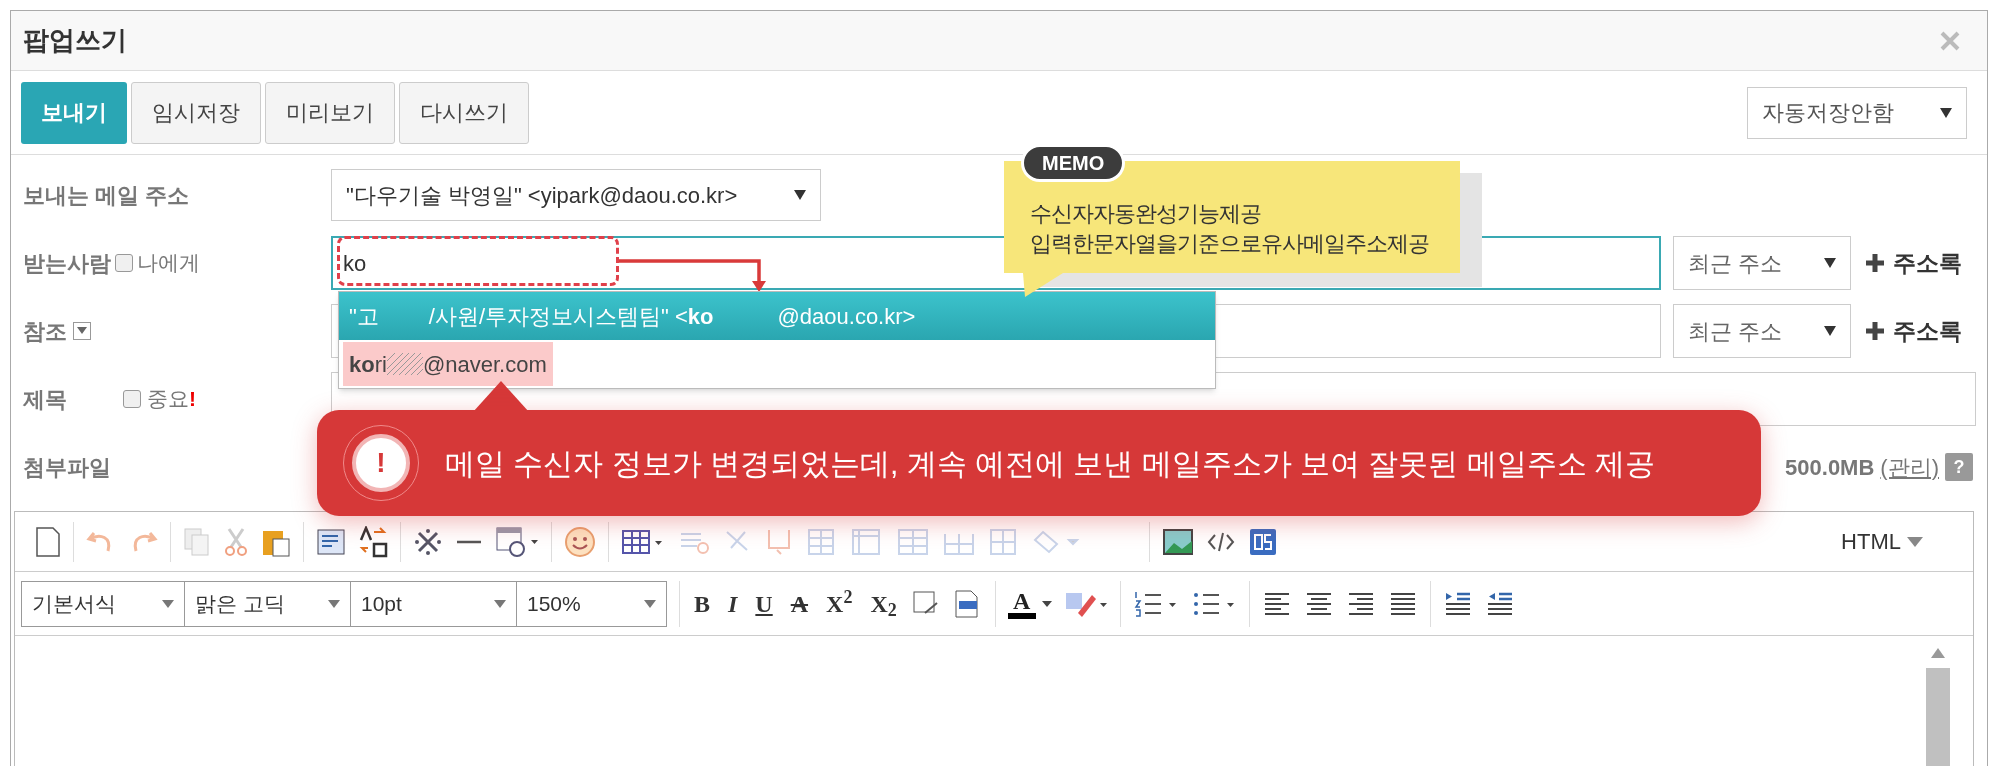 The image size is (1998, 766). Describe the element at coordinates (517, 541) in the screenshot. I see `date-time-icon` at that location.